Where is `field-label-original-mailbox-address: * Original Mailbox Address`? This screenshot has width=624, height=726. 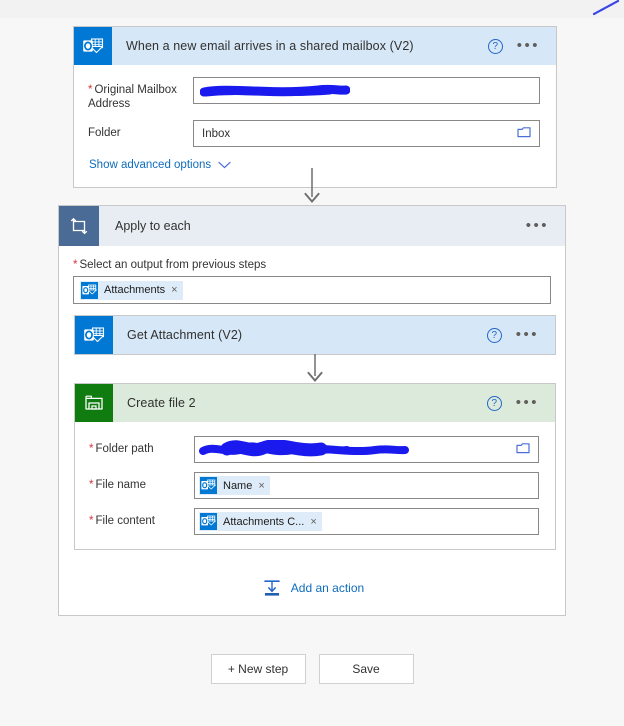
field-label-original-mailbox-address: * Original Mailbox Address is located at coordinates (132, 97).